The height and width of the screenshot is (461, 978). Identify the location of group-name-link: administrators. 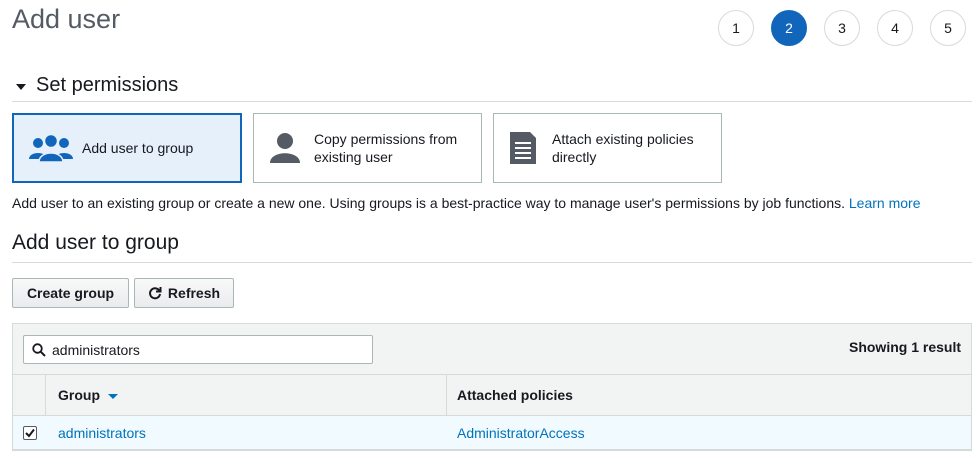
(246, 433).